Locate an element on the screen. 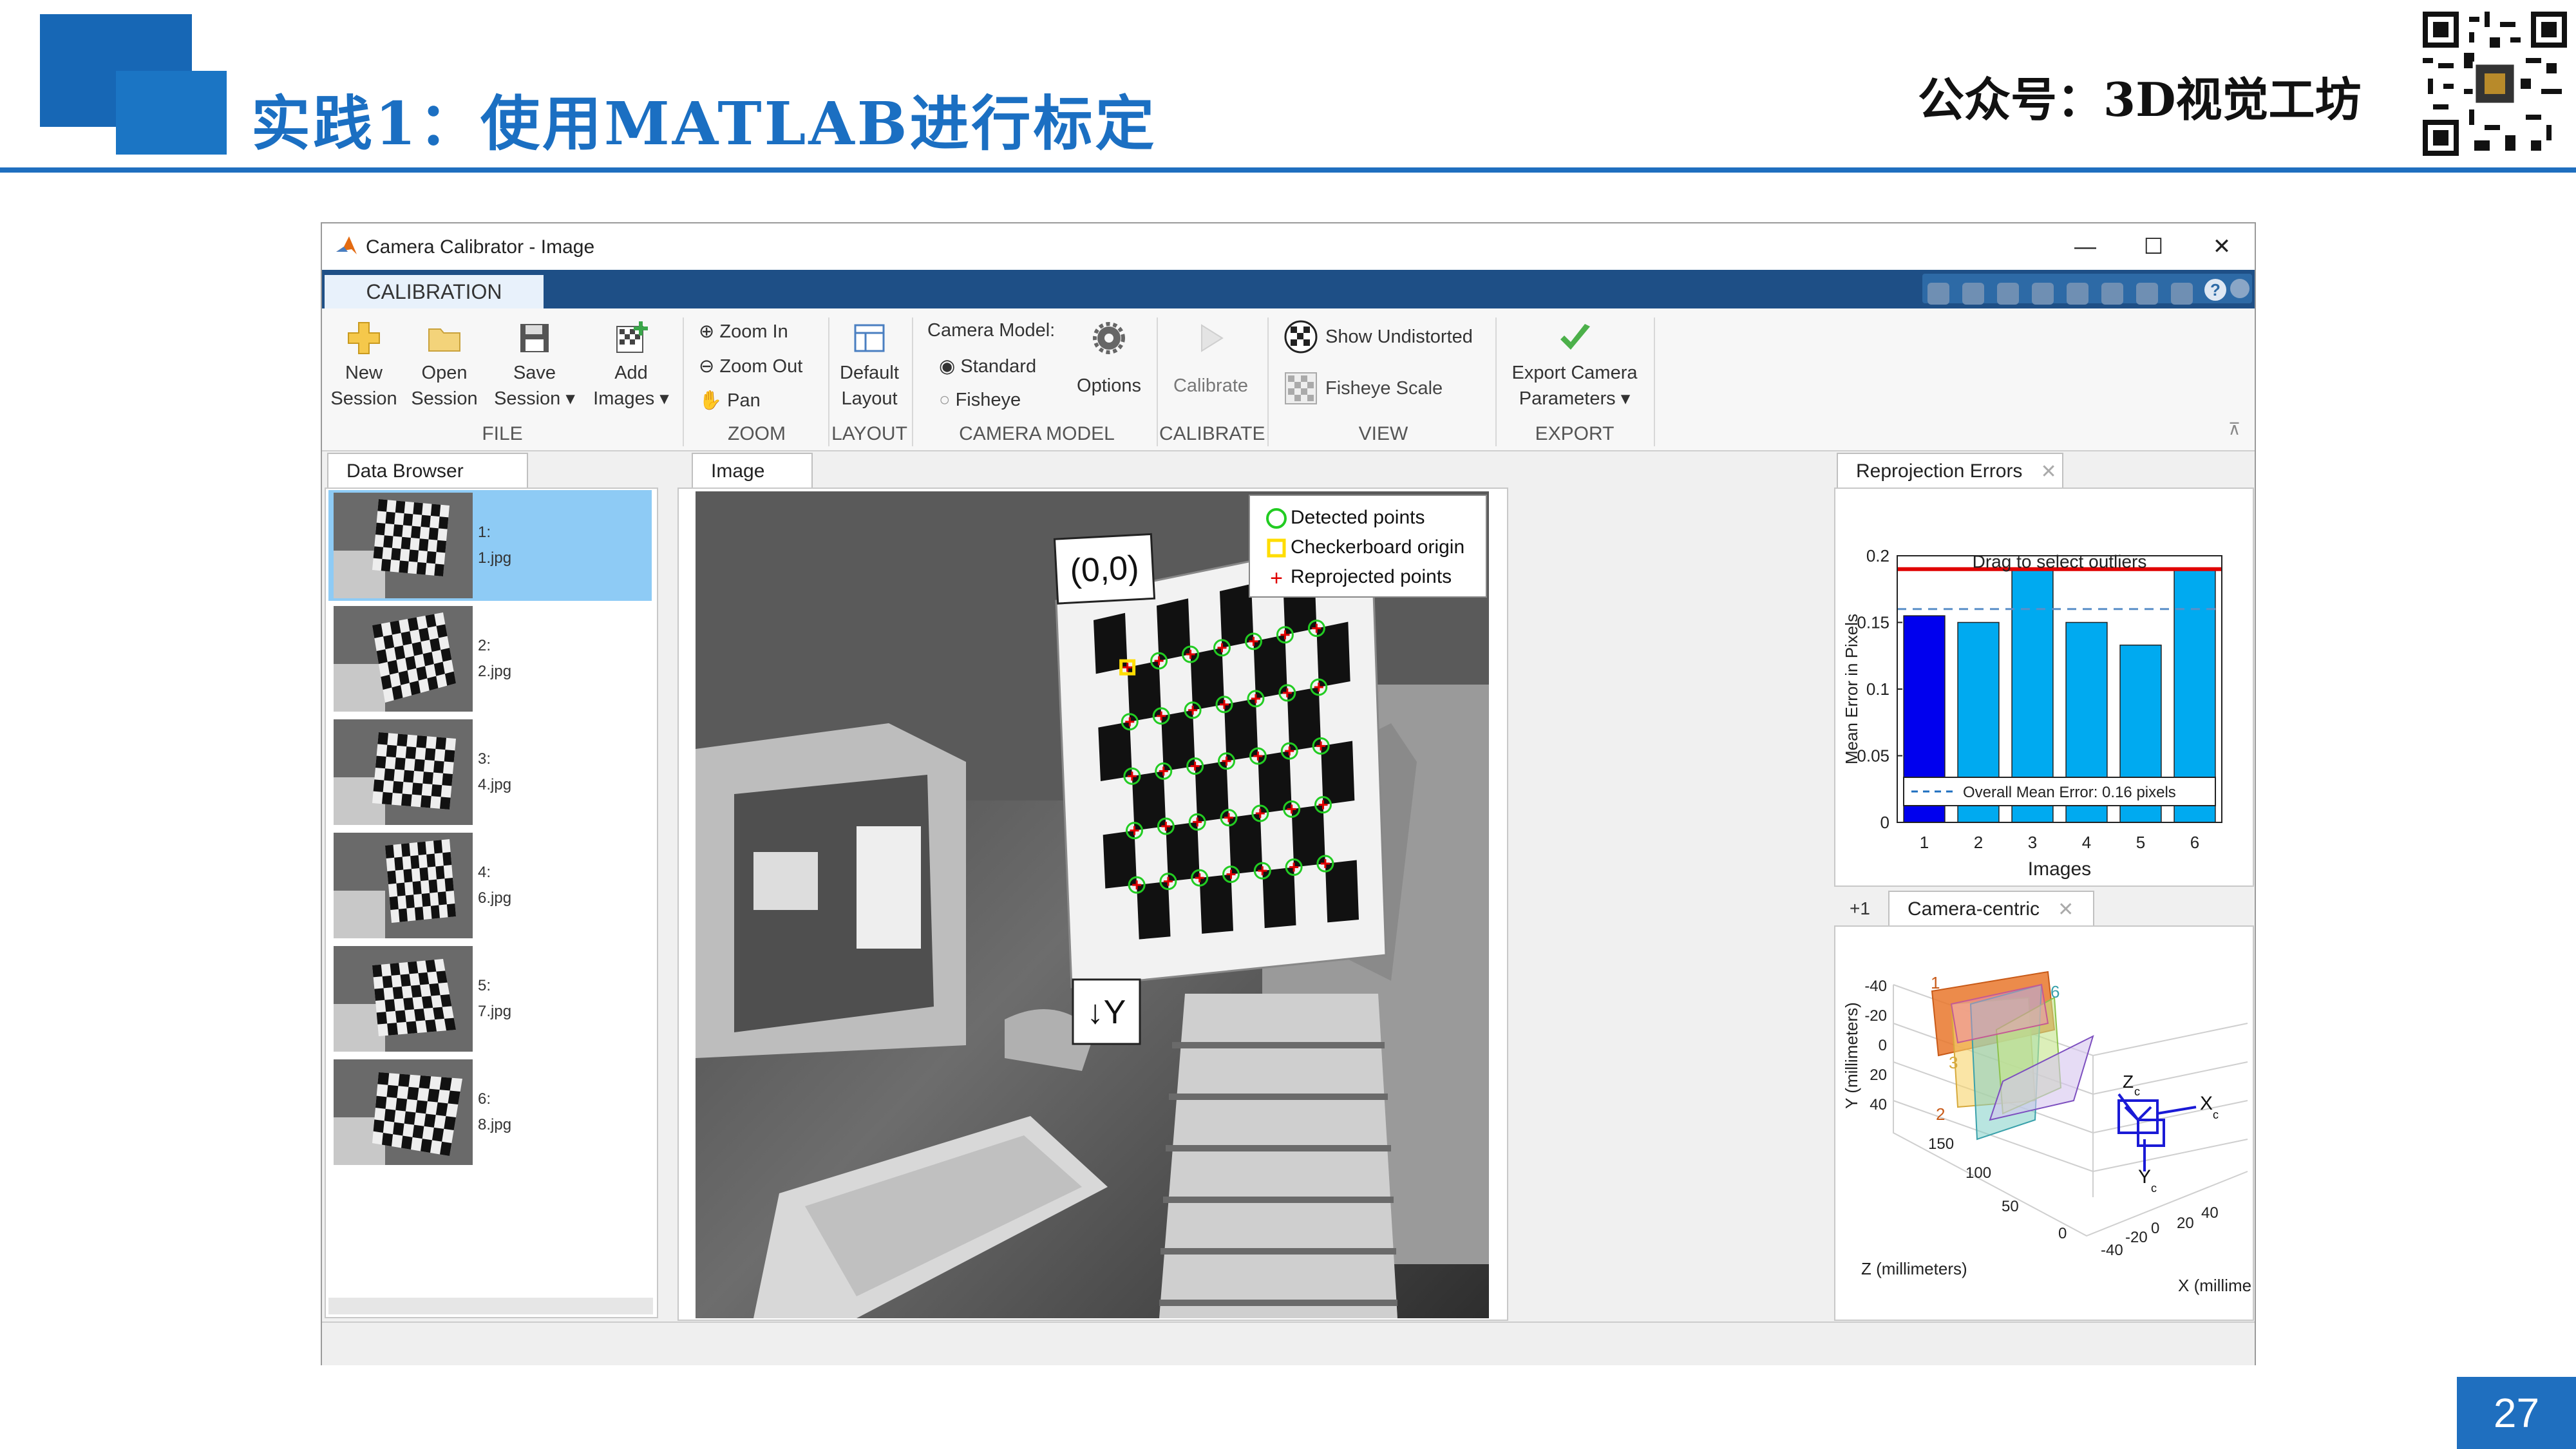  options-button: Options is located at coordinates (1109, 359).